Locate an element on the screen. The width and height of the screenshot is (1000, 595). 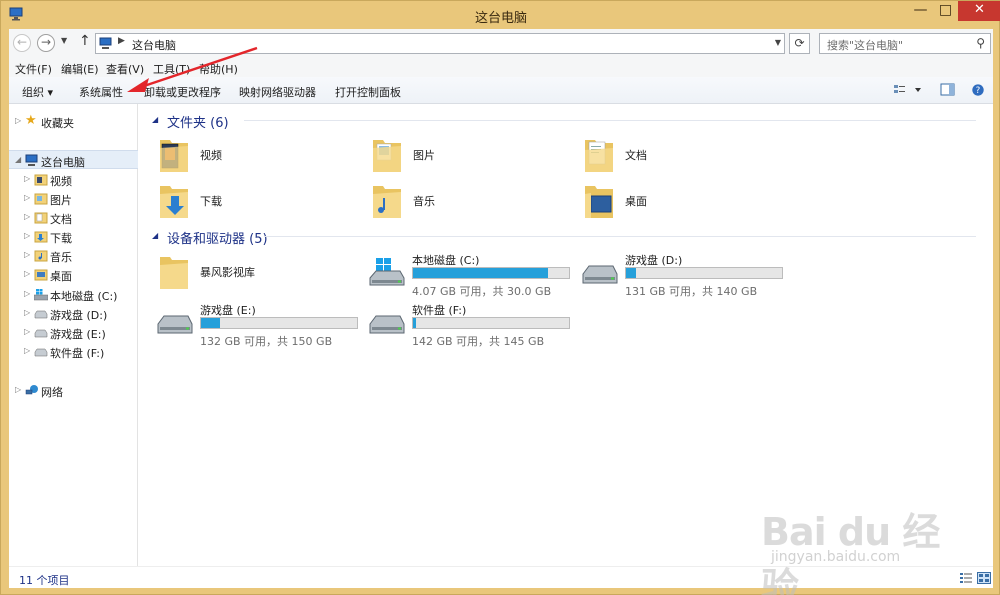
breadcrumb-chevron-icon: ▶ is located at coordinates (121, 41).